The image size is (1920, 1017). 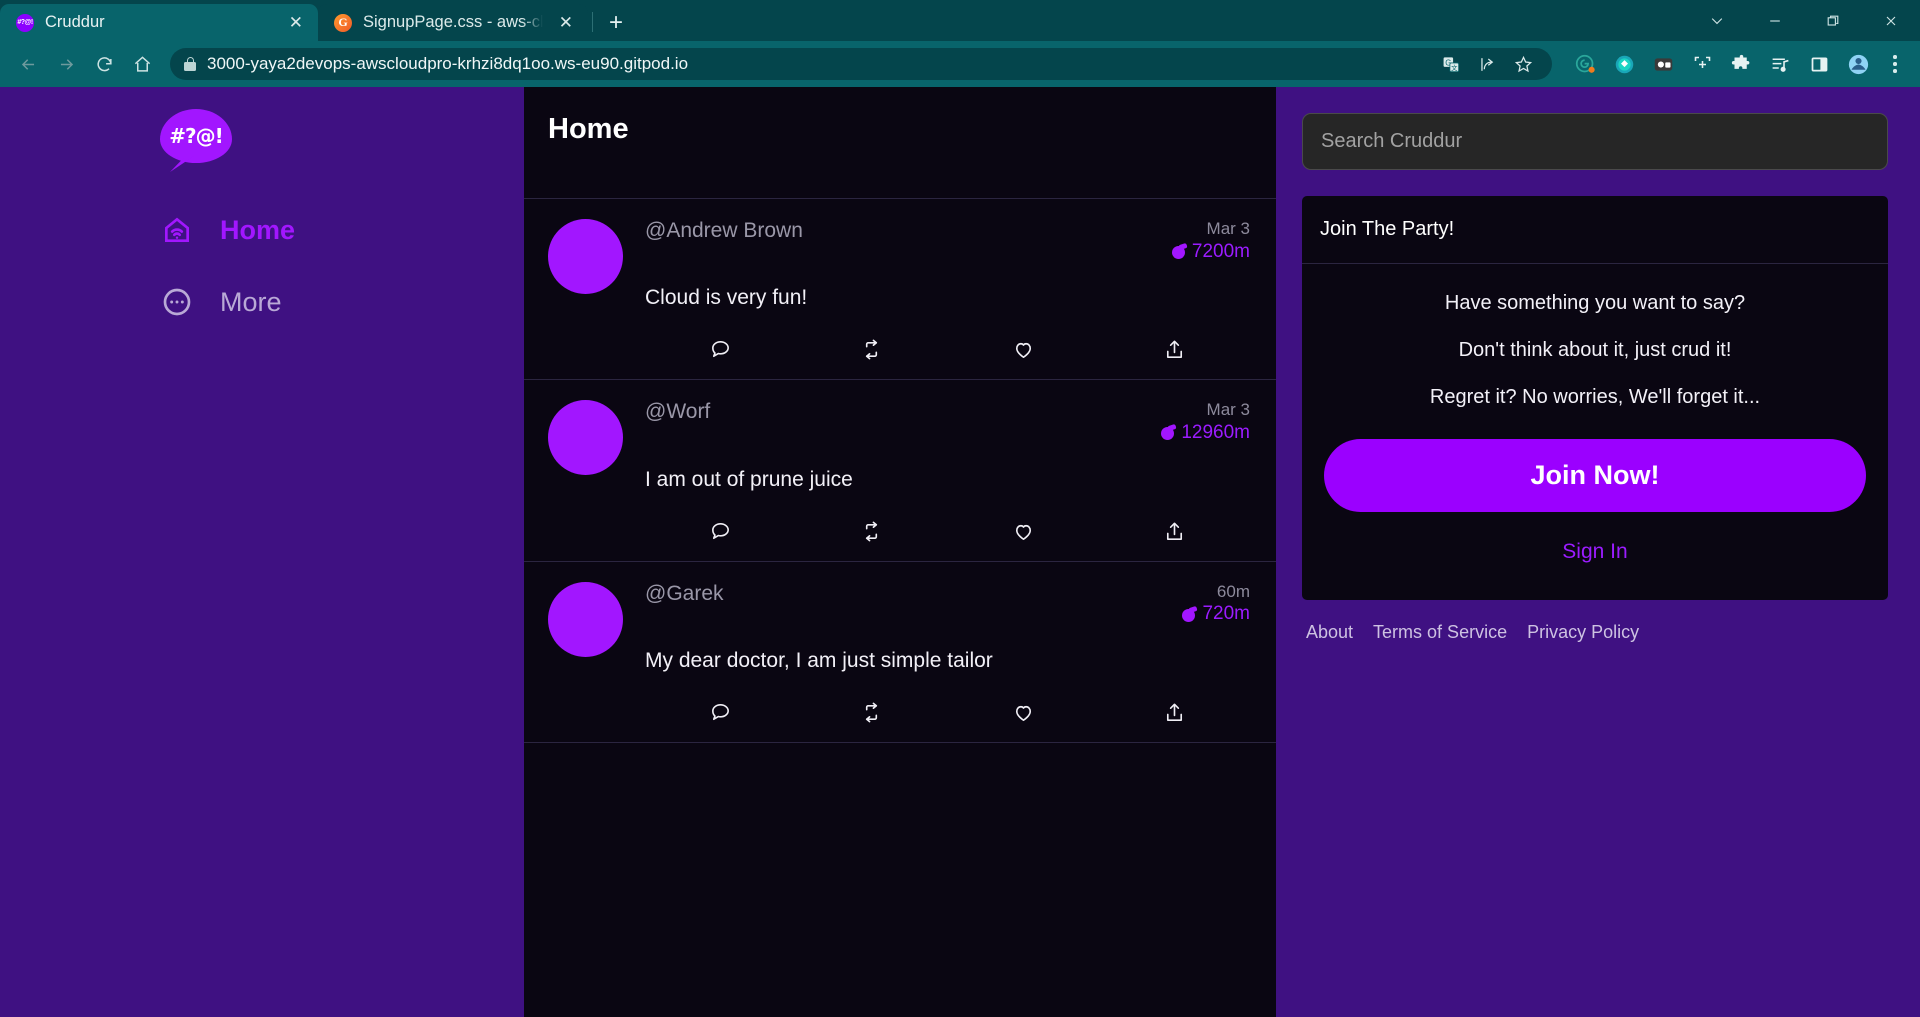 What do you see at coordinates (66, 64) in the screenshot?
I see `forward-icon` at bounding box center [66, 64].